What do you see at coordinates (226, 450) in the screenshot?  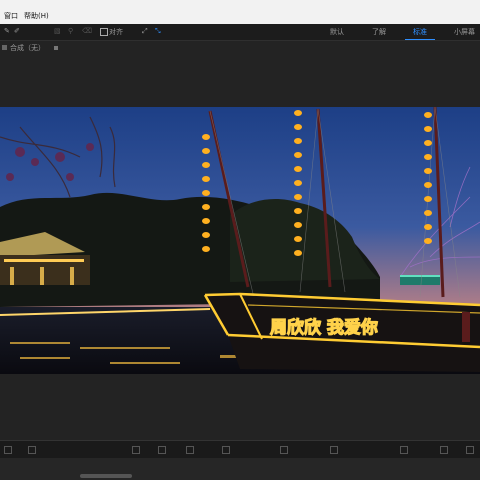 I see `region-of-interest-icon` at bounding box center [226, 450].